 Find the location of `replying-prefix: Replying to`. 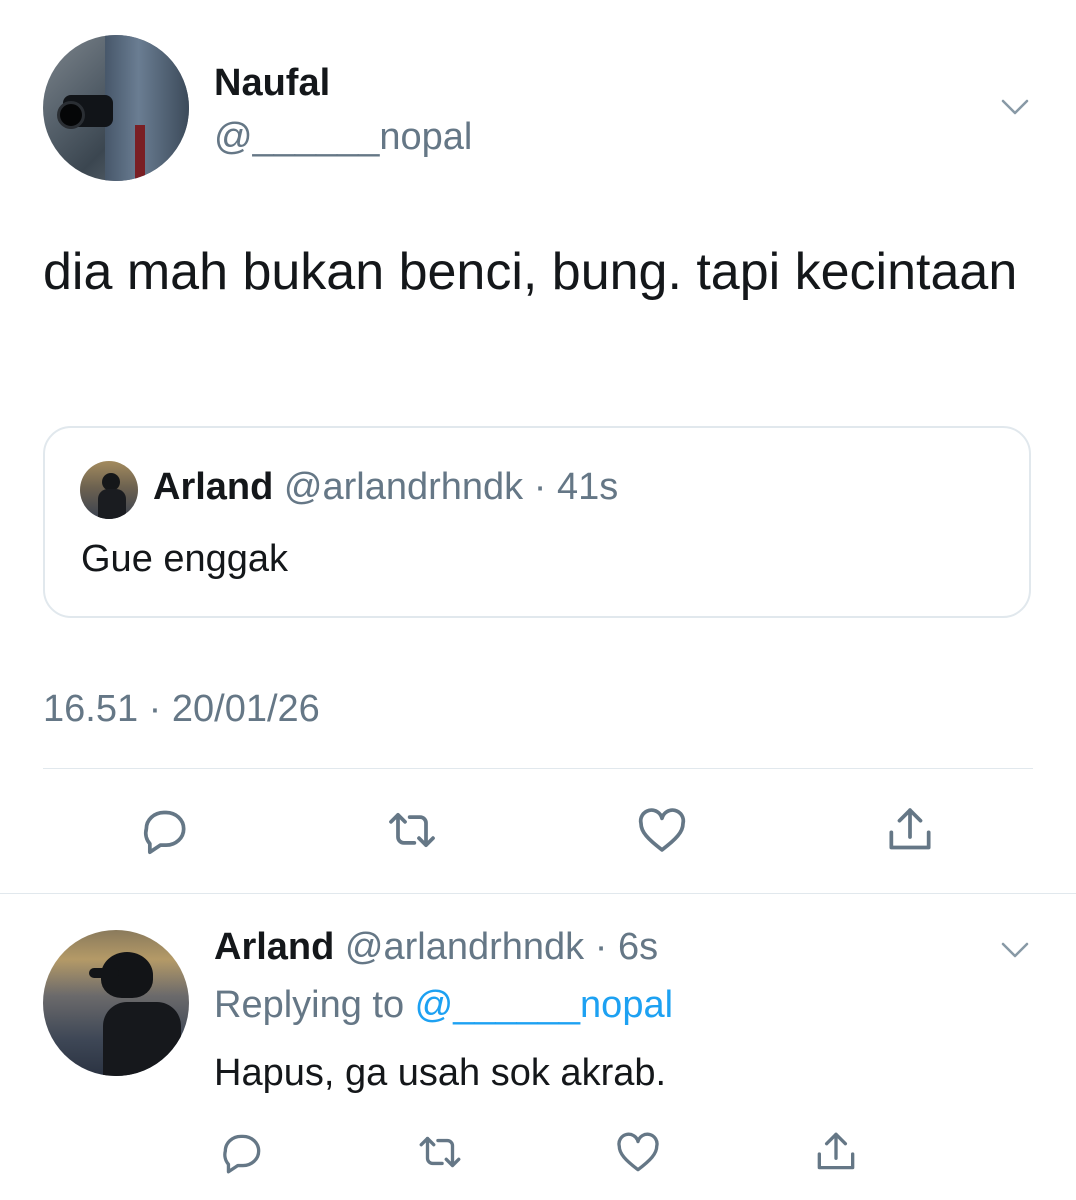

replying-prefix: Replying to is located at coordinates (314, 1005).